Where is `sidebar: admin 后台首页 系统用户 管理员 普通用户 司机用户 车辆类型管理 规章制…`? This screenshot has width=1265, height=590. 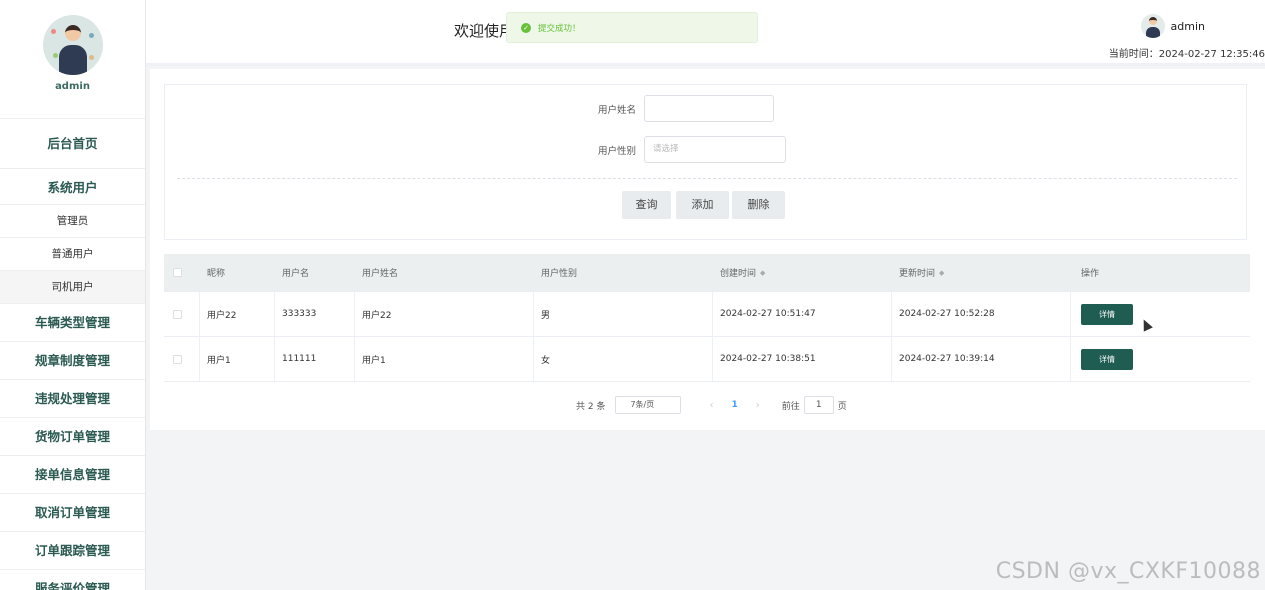
sidebar: admin 后台首页 系统用户 管理员 普通用户 司机用户 车辆类型管理 规章制… is located at coordinates (73, 295).